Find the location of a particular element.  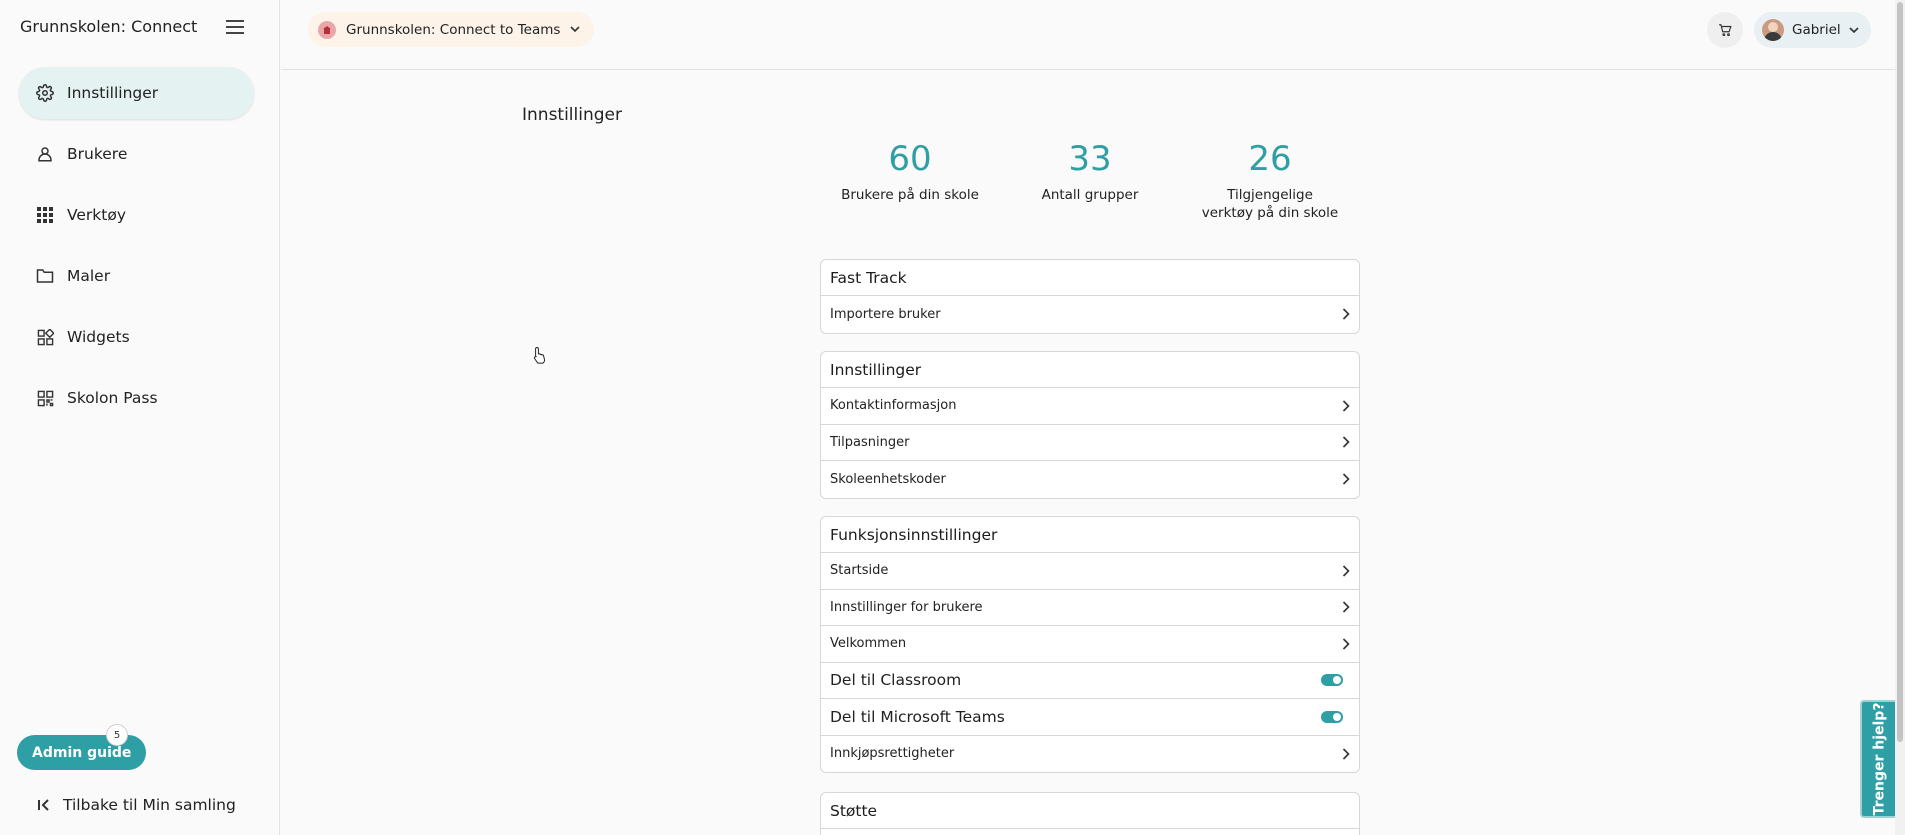

hamburger-menu-icon is located at coordinates (235, 27).